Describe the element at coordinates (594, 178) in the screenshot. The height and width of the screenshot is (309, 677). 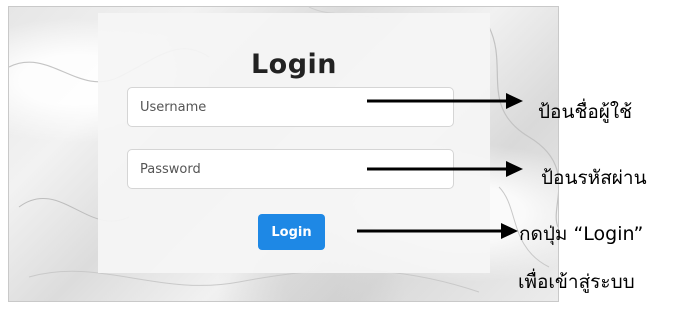
I see `password-annotation: ป้อนรหัสผ่าน` at that location.